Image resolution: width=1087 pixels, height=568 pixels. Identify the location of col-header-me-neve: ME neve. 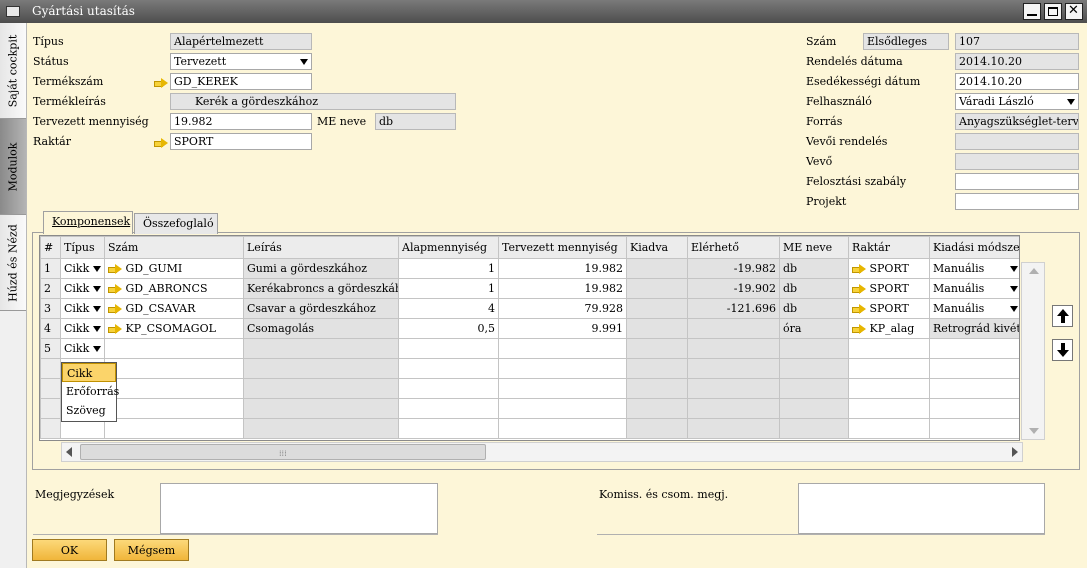
(814, 247).